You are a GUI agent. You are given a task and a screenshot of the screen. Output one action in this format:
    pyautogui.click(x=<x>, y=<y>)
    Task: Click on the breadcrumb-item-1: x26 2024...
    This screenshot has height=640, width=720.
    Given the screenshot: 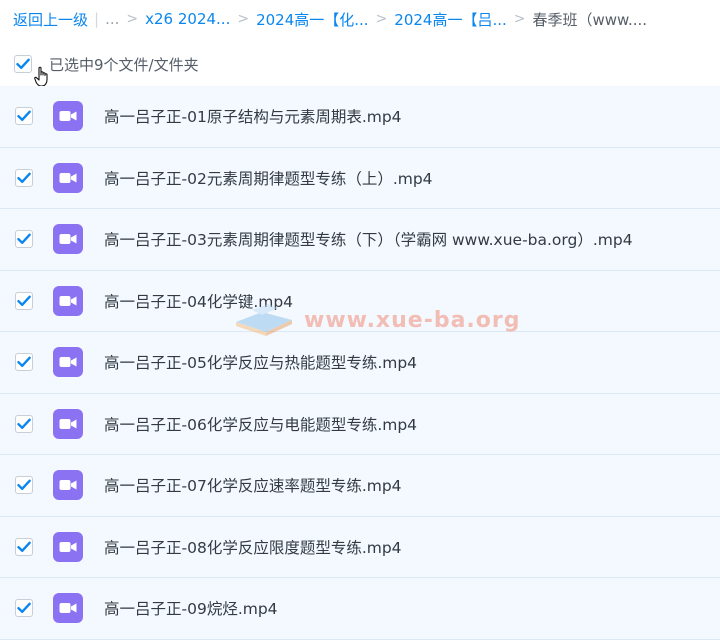 What is the action you would take?
    pyautogui.click(x=187, y=19)
    